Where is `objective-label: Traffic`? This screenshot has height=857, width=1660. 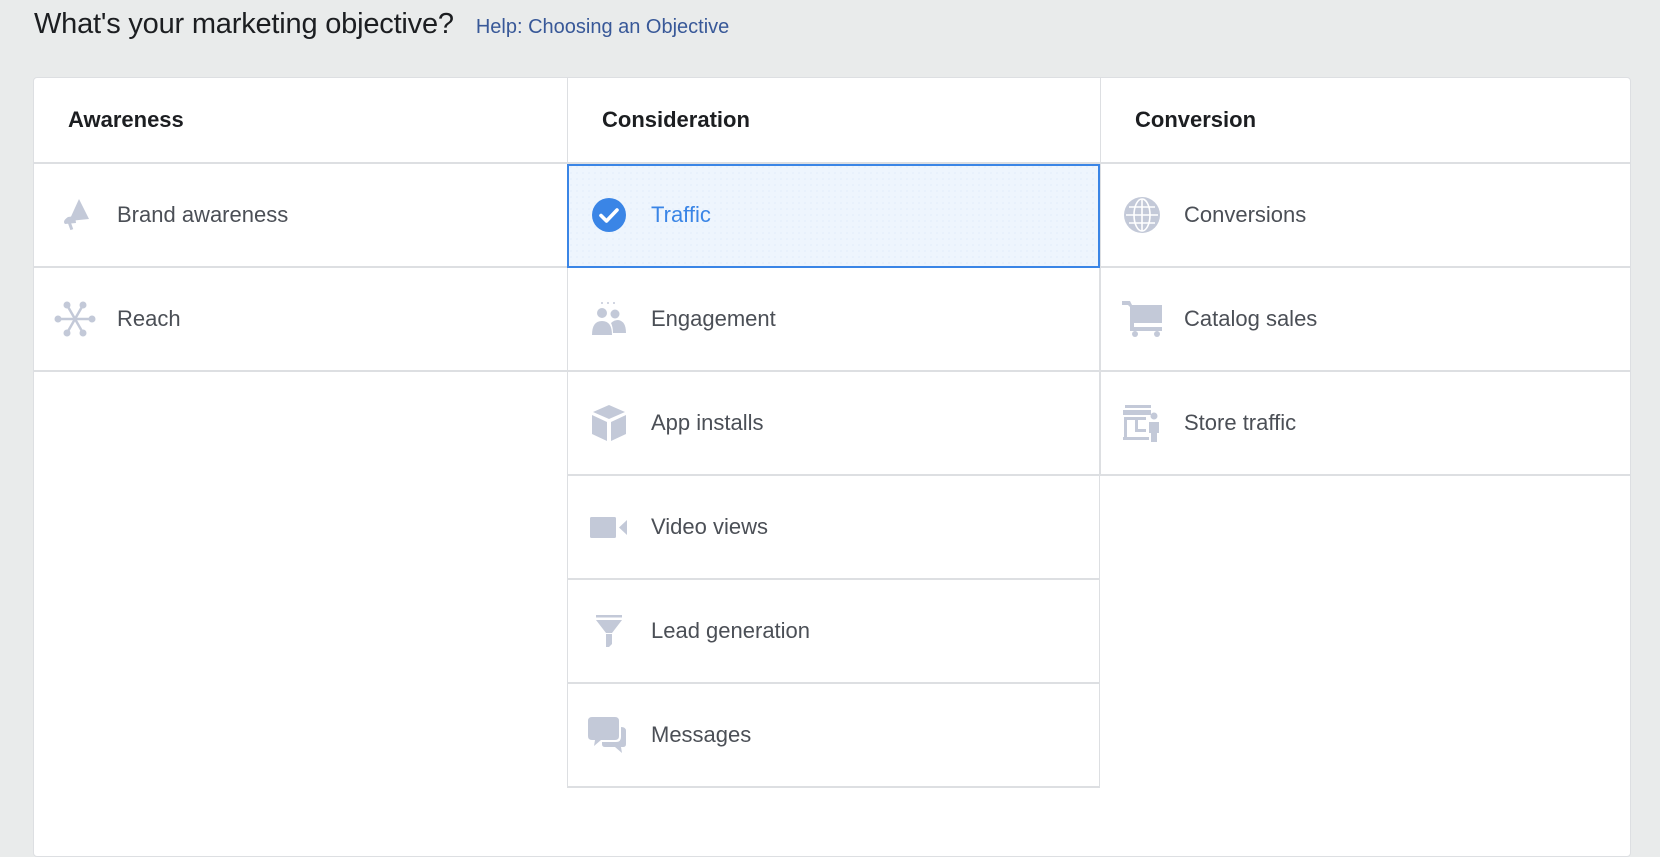
objective-label: Traffic is located at coordinates (681, 214).